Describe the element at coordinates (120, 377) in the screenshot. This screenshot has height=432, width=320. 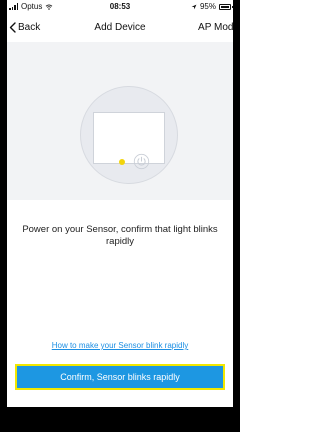
I see `confirm-button: Confirm, Sensor blinks rapidly` at that location.